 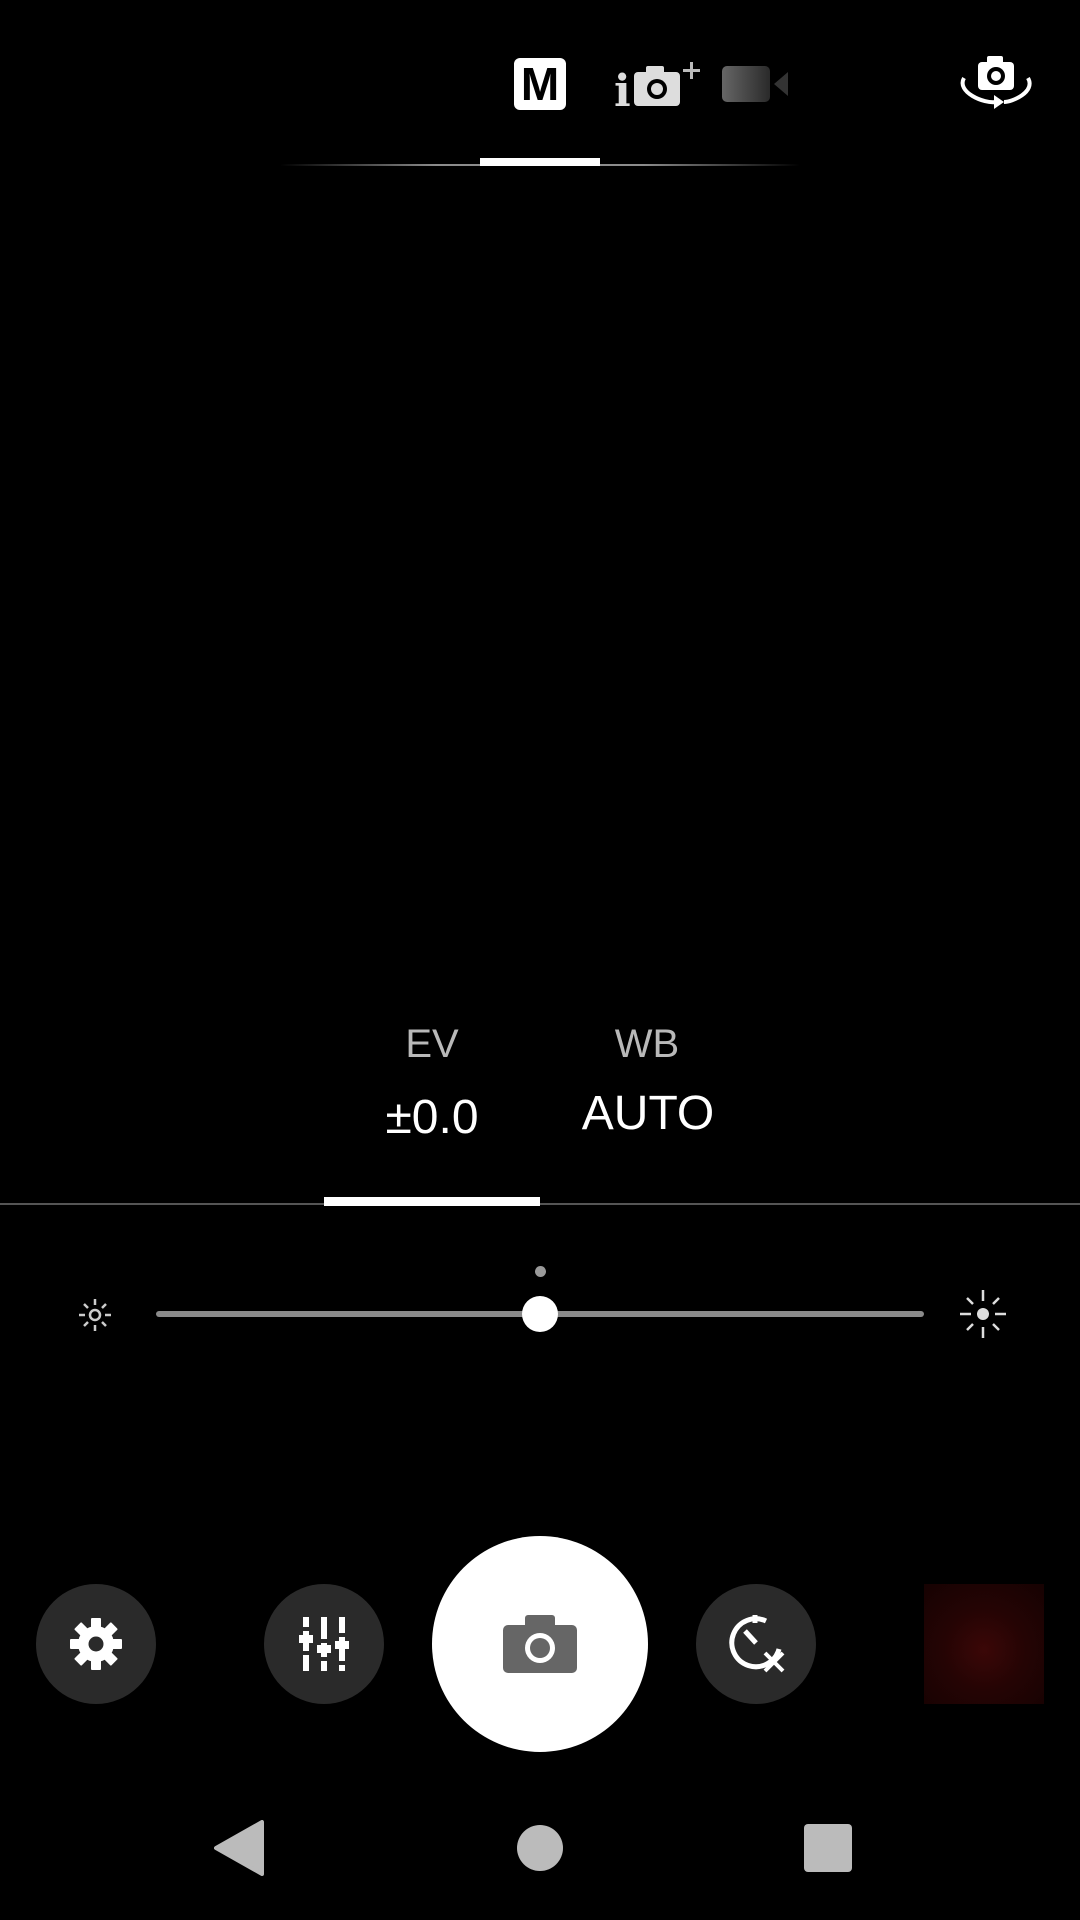 What do you see at coordinates (983, 1314) in the screenshot?
I see `brightness-high-icon` at bounding box center [983, 1314].